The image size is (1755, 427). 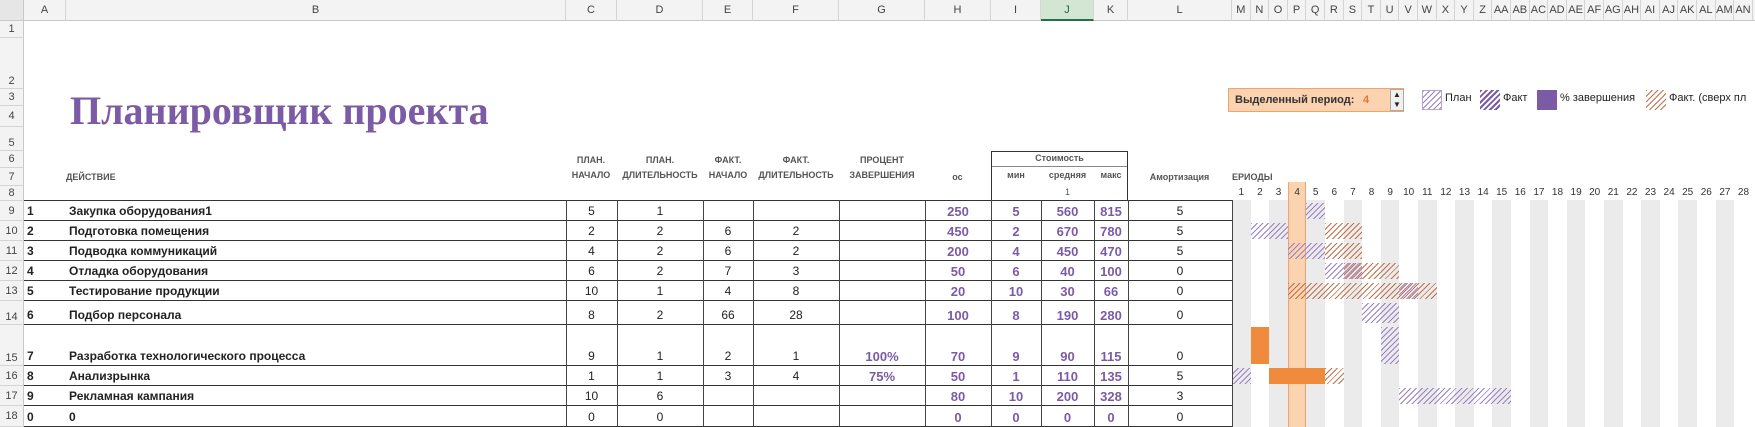 I want to click on task-name: Подводка коммуникаций, so click(x=316, y=251).